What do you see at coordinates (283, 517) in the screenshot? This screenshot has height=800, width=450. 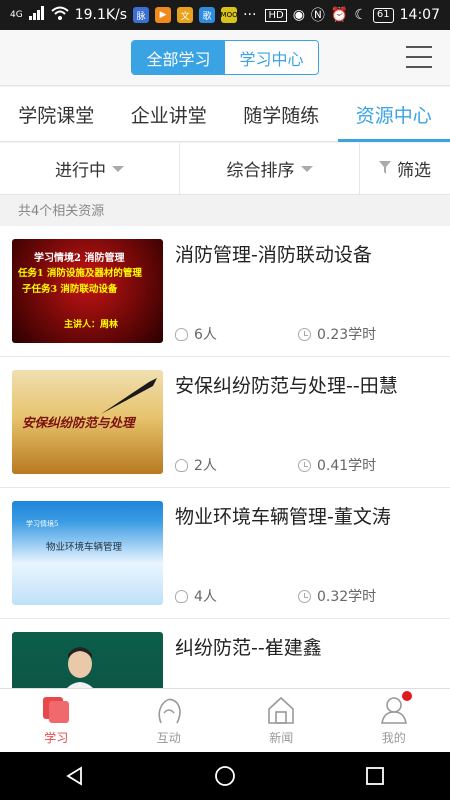 I see `item-title: 物业环境车辆管理-董文涛` at bounding box center [283, 517].